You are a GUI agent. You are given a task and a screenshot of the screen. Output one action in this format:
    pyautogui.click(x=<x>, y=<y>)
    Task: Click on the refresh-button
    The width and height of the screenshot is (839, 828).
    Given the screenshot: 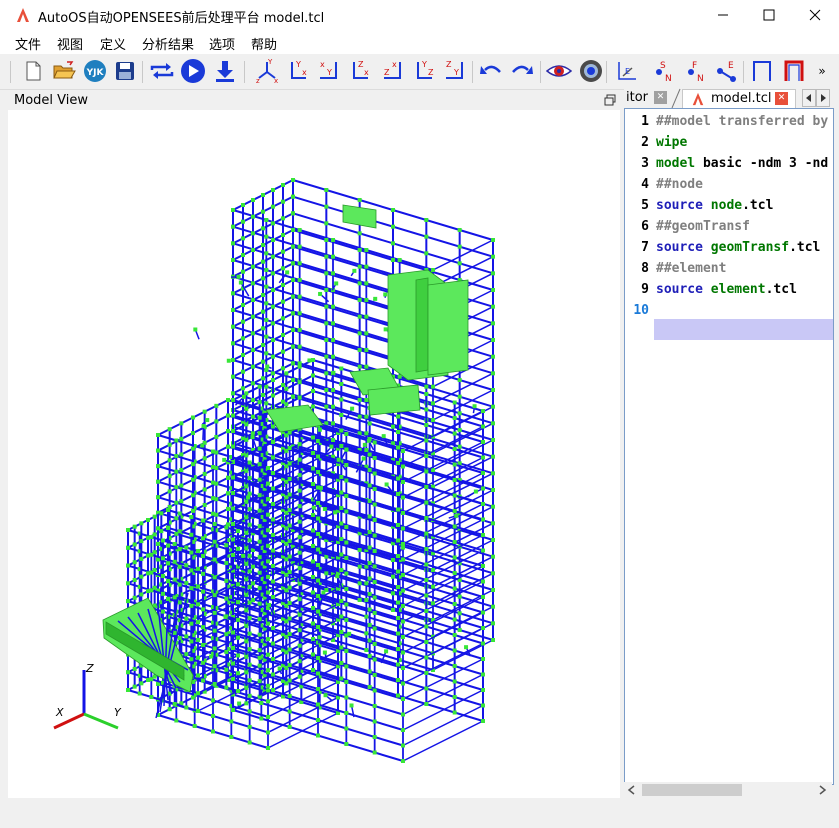 What is the action you would take?
    pyautogui.click(x=162, y=71)
    